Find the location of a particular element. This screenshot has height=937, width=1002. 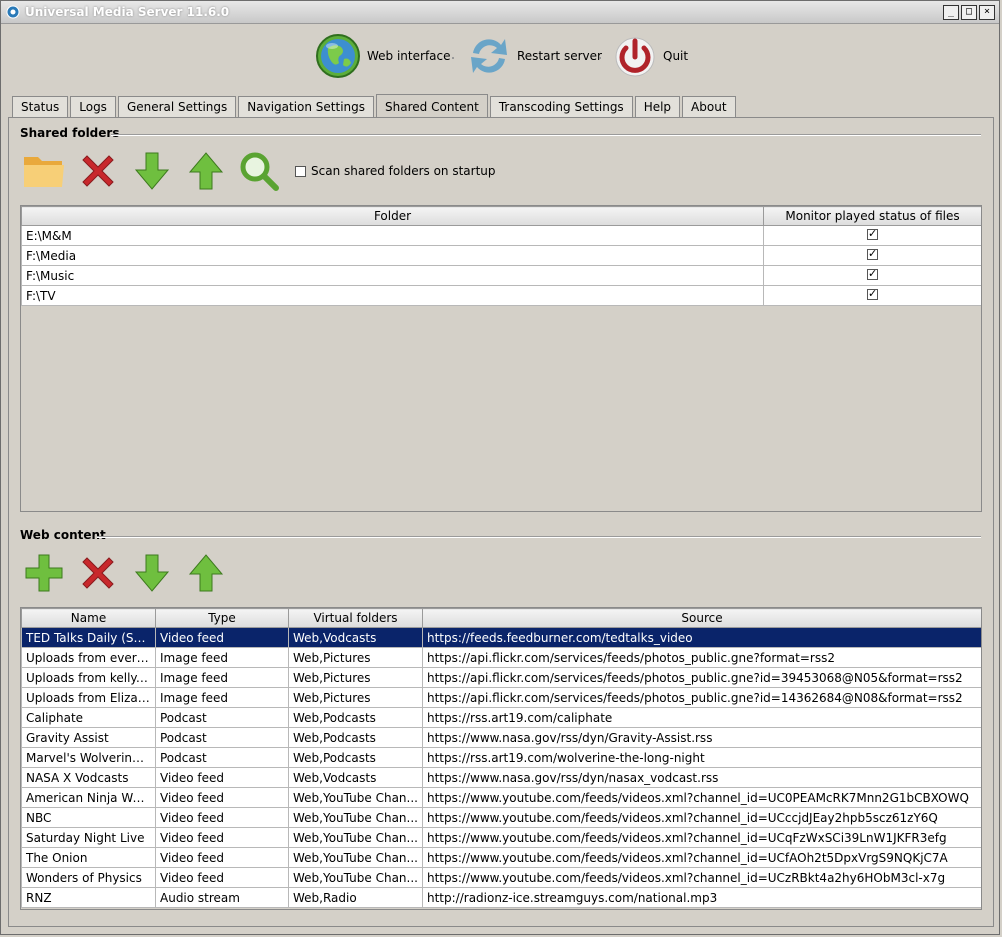

scan-on-startup-option: Scan shared folders on startup is located at coordinates (395, 171).